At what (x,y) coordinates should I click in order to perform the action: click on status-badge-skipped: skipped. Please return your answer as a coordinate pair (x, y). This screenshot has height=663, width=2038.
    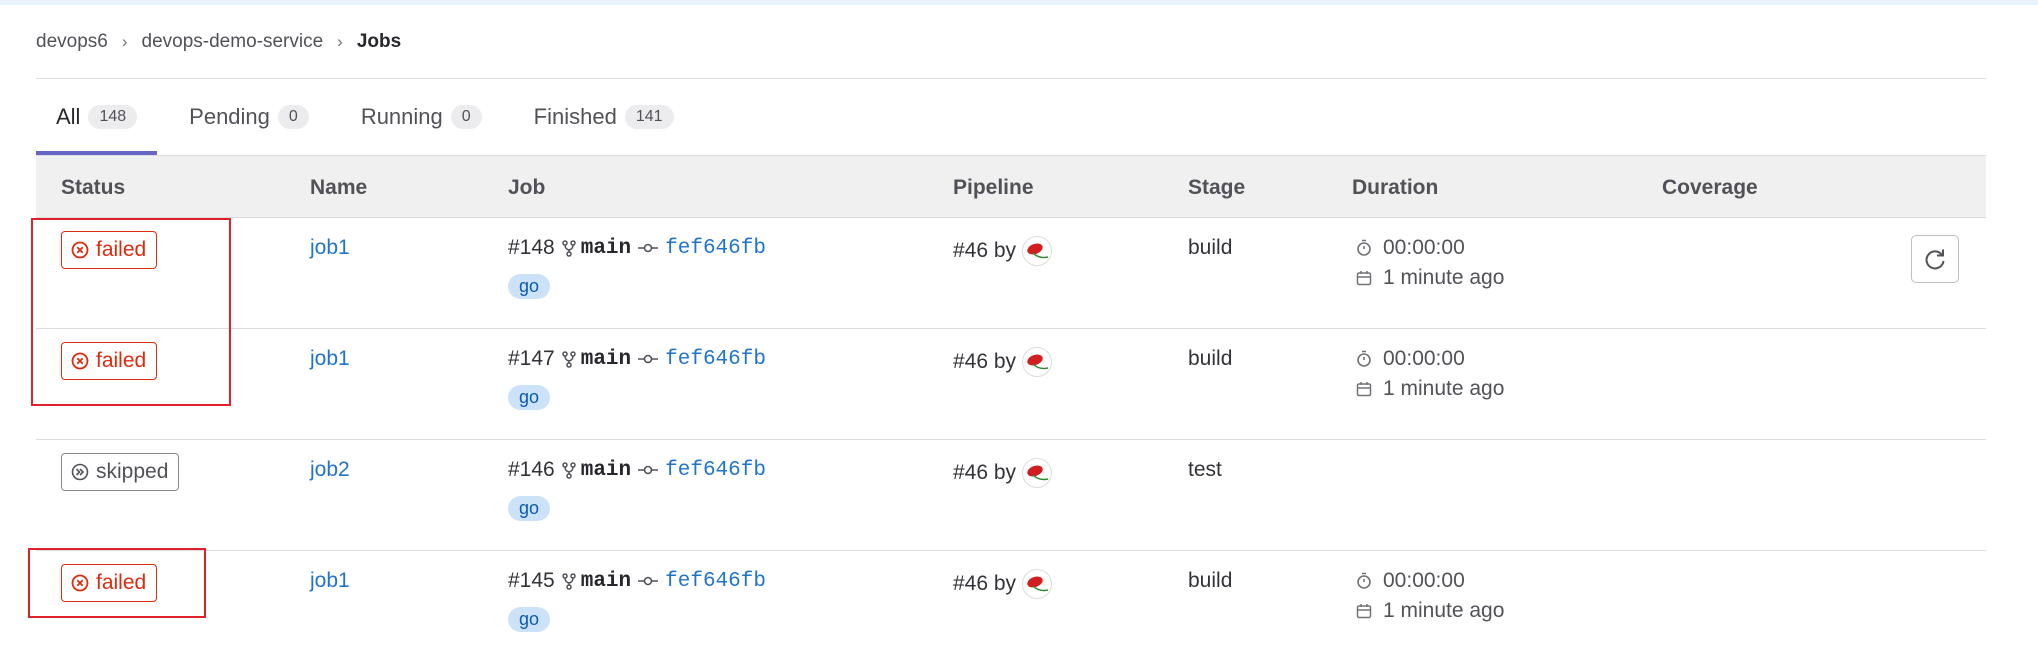
    Looking at the image, I should click on (120, 472).